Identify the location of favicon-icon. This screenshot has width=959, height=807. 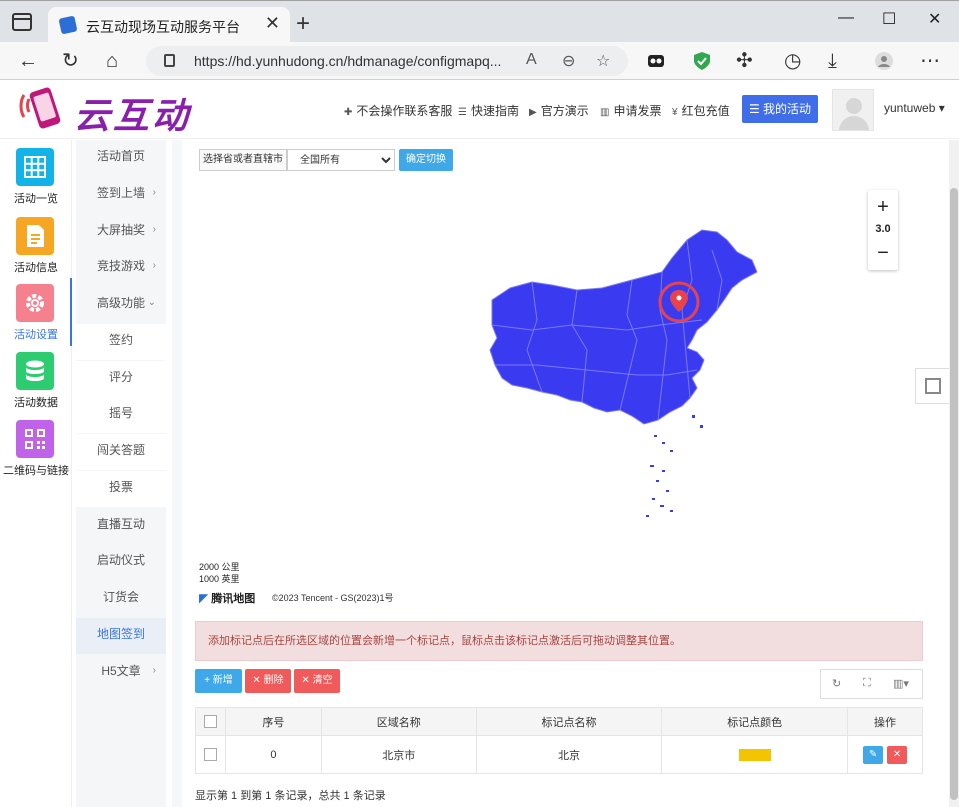
(68, 25).